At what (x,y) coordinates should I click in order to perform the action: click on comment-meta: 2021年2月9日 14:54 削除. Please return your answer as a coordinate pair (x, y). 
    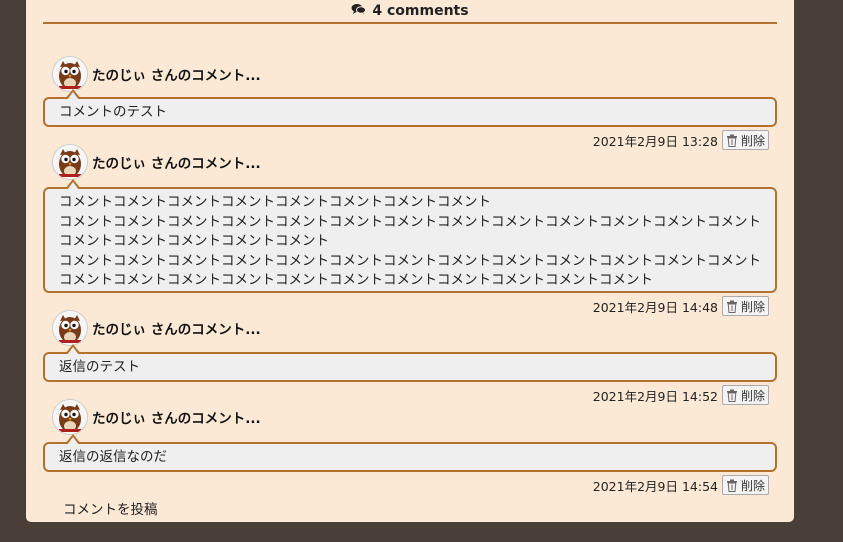
    Looking at the image, I should click on (681, 485).